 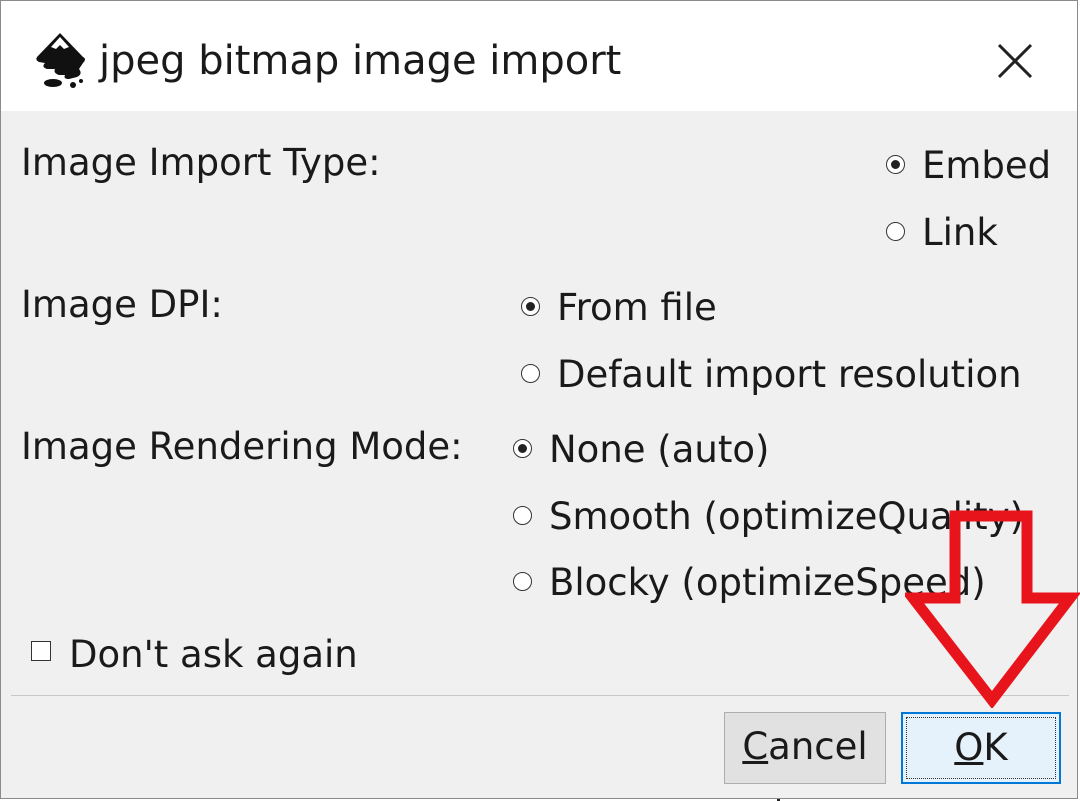 I want to click on ok-label: K, so click(x=995, y=747).